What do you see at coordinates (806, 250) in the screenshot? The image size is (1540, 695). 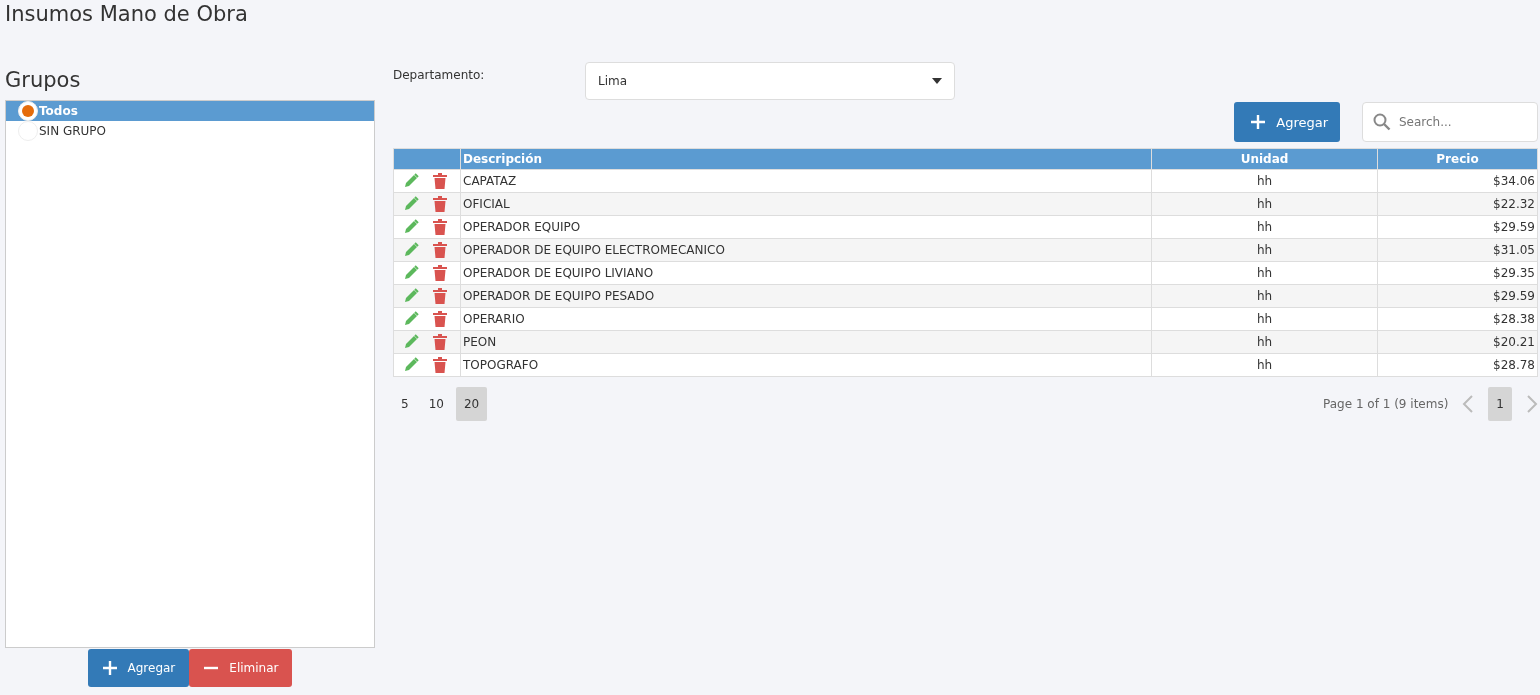 I see `table-cell: OPERADOR DE EQUIPO ELECTROMECANICO` at bounding box center [806, 250].